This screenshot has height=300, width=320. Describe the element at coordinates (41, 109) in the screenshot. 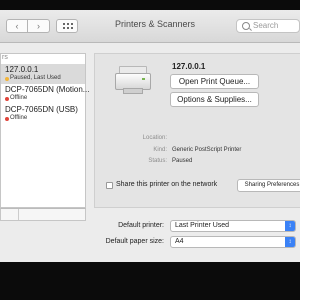

I see `printer-item-name: DCP-7065DN (USB)` at that location.